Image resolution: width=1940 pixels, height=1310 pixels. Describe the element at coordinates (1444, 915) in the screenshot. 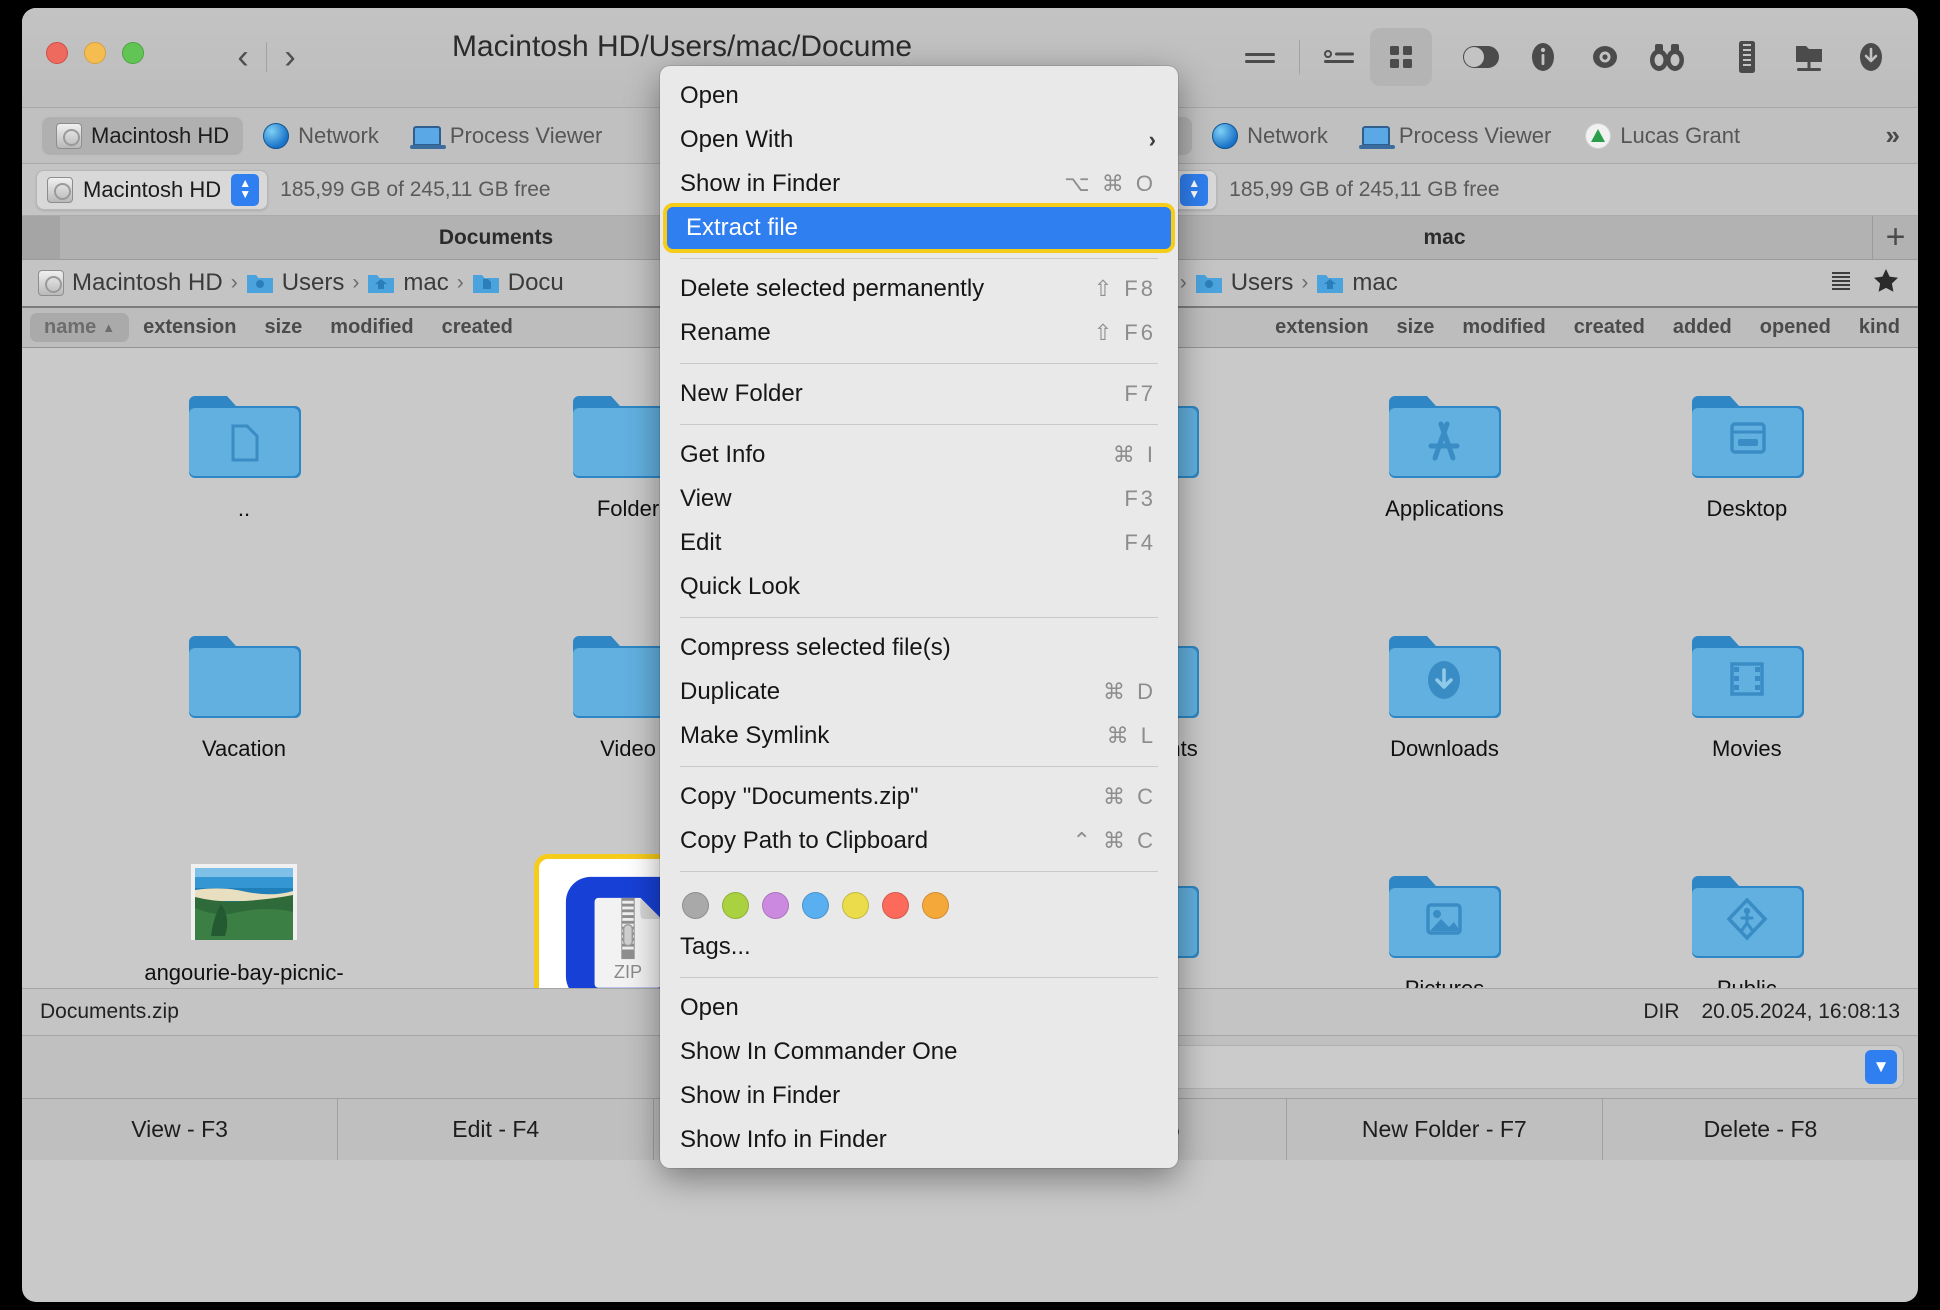

I see `list-item: Pictures` at that location.